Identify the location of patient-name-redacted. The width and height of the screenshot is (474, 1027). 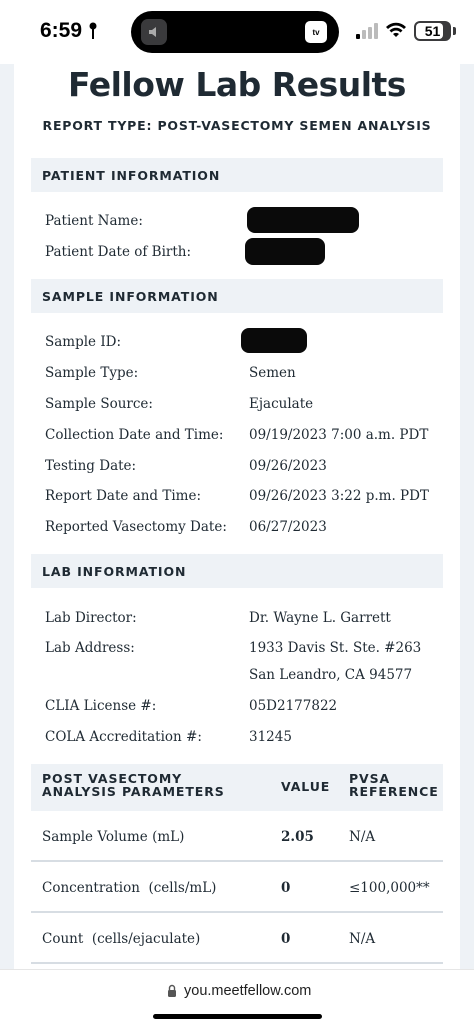
(303, 220).